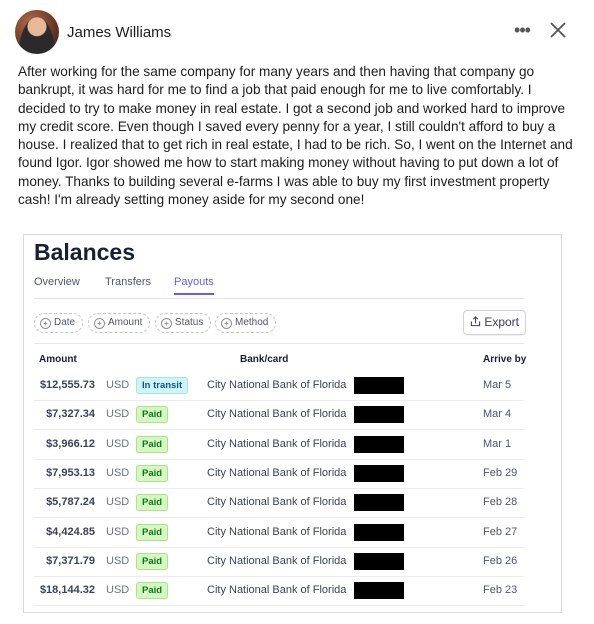  What do you see at coordinates (70, 560) in the screenshot?
I see `payout-amount: $7,371.79` at bounding box center [70, 560].